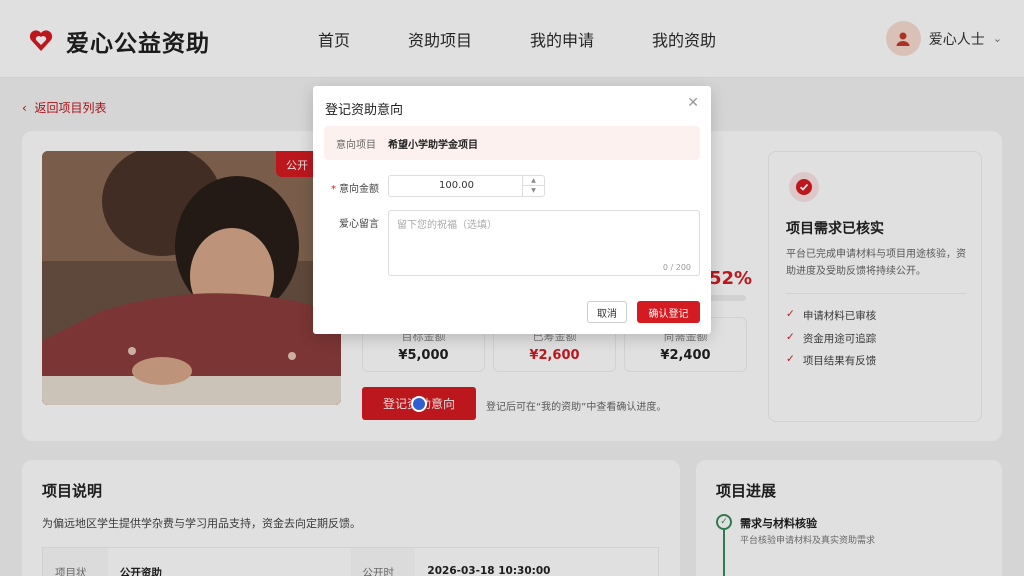 This screenshot has height=576, width=1024. Describe the element at coordinates (693, 103) in the screenshot. I see `close-icon: ✕` at that location.